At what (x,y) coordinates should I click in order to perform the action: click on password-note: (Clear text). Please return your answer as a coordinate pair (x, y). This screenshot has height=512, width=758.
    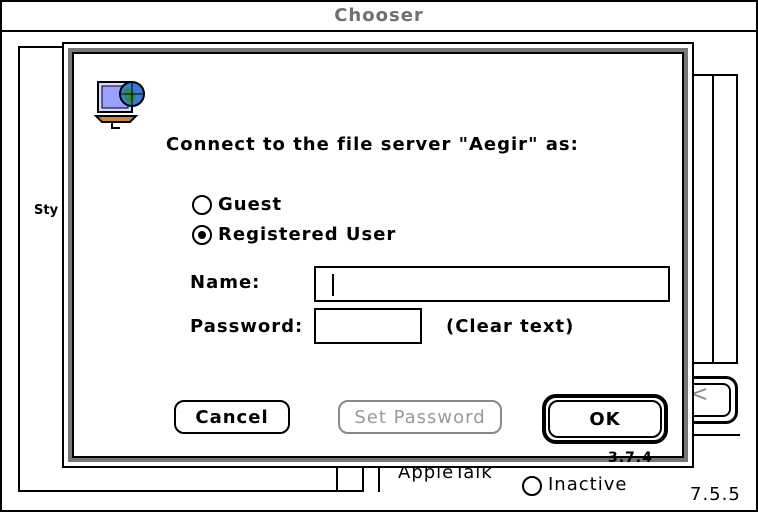
    Looking at the image, I should click on (510, 326).